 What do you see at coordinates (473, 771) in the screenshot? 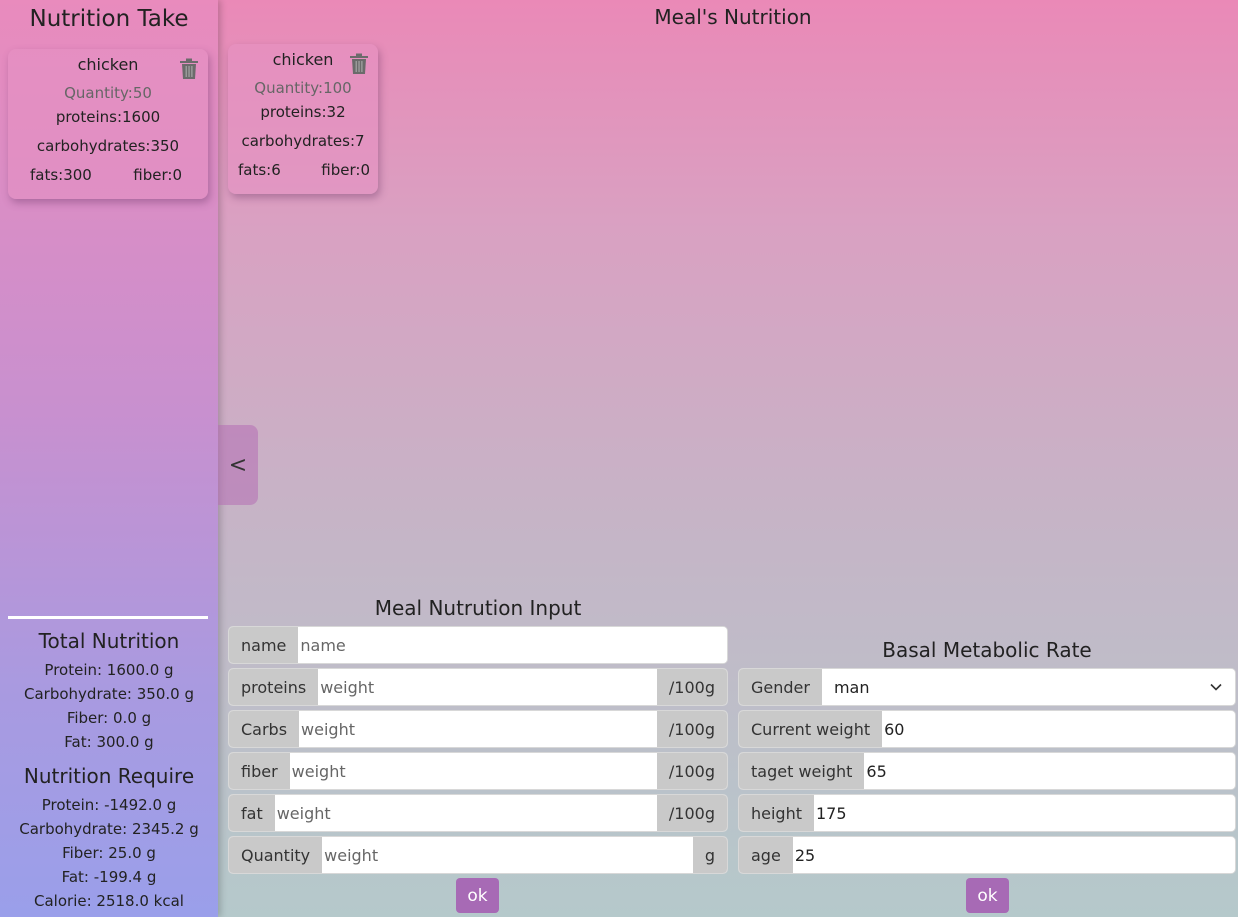
I see `fiber-input` at bounding box center [473, 771].